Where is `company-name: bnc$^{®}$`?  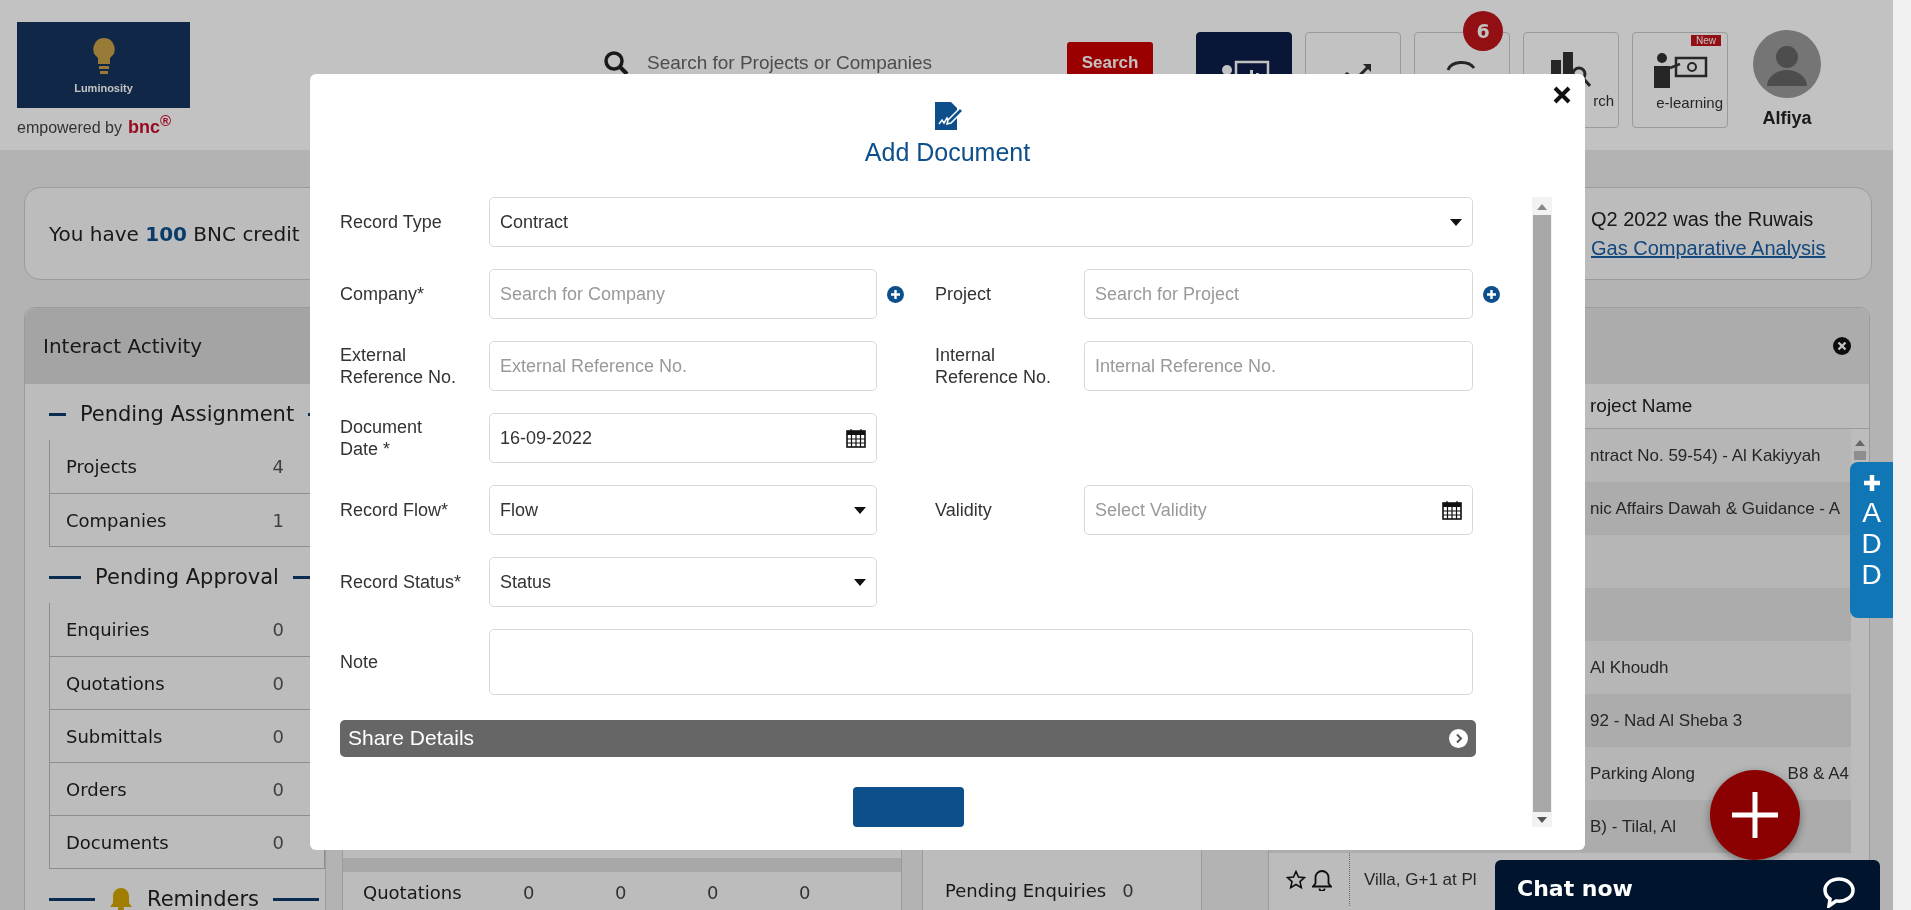 company-name: bnc$^{®}$ is located at coordinates (149, 125).